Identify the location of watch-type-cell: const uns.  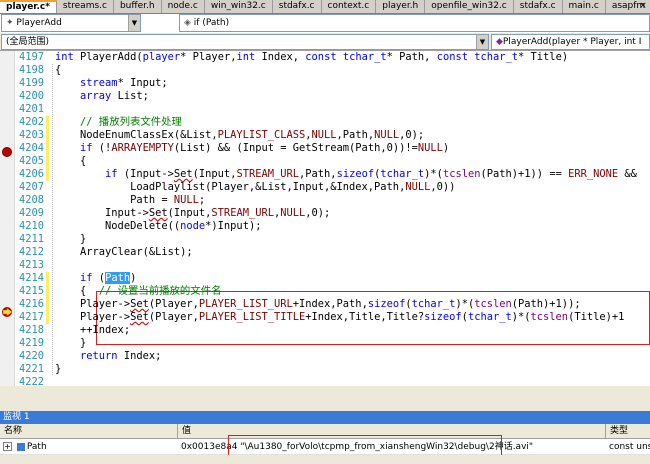
(629, 447).